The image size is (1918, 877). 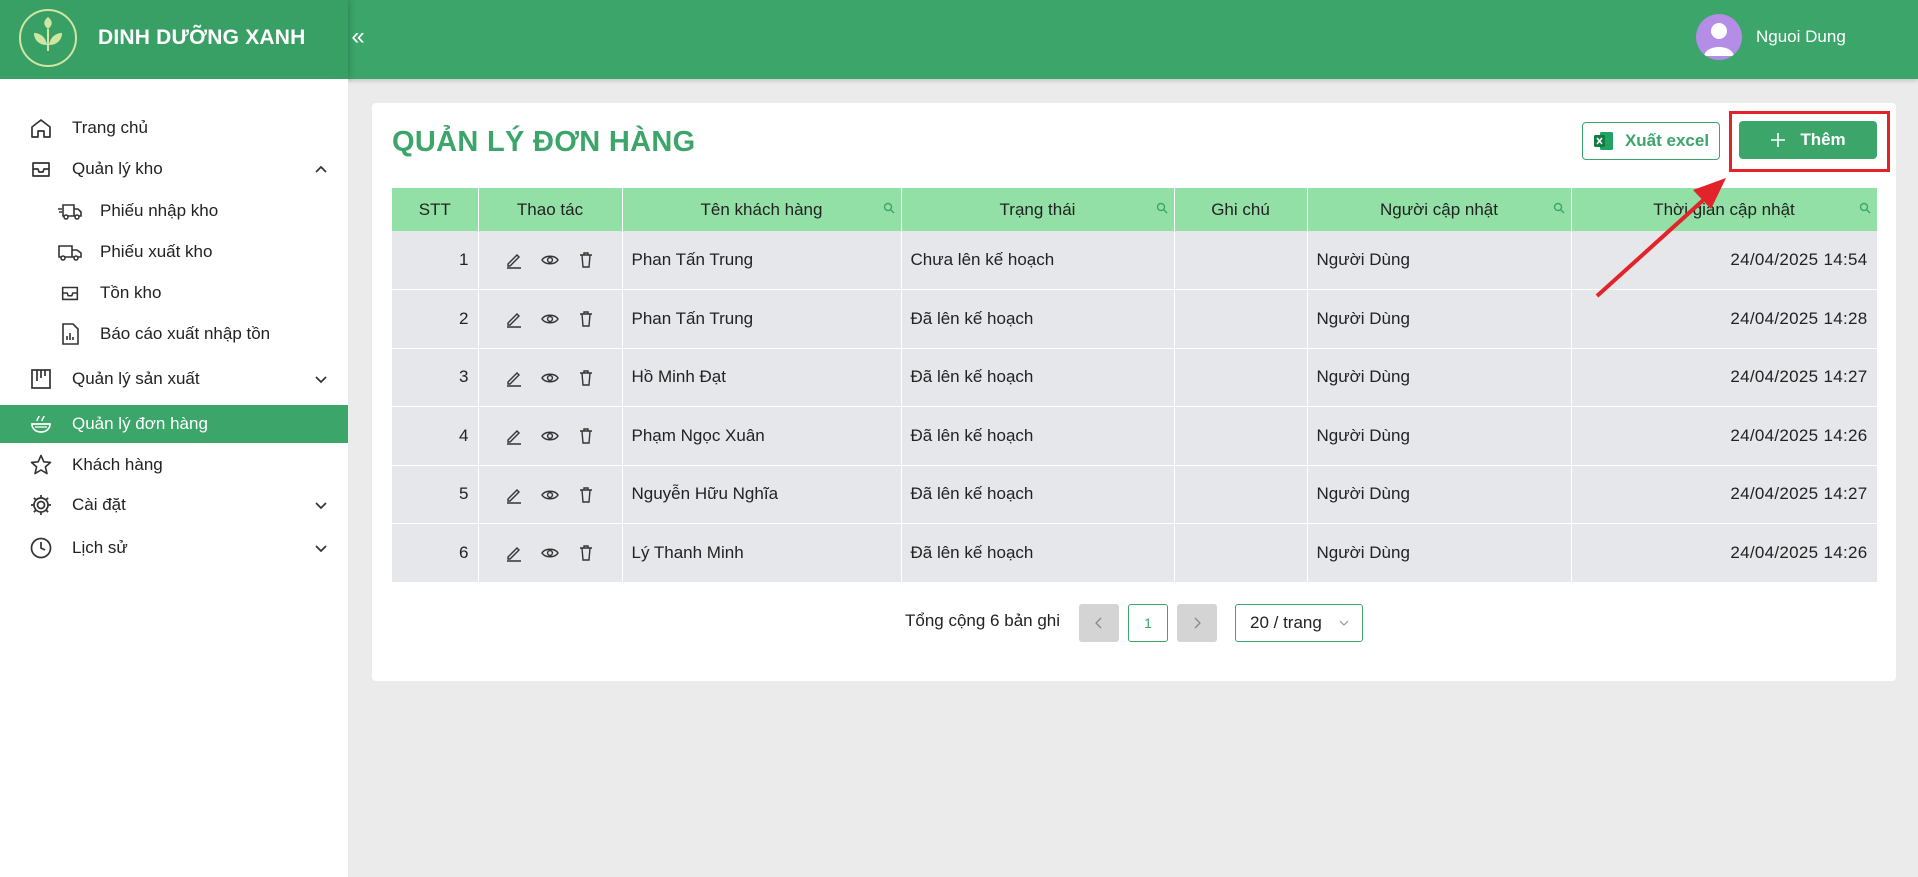 What do you see at coordinates (762, 553) in the screenshot?
I see `cell-customer: Lý Thanh Minh` at bounding box center [762, 553].